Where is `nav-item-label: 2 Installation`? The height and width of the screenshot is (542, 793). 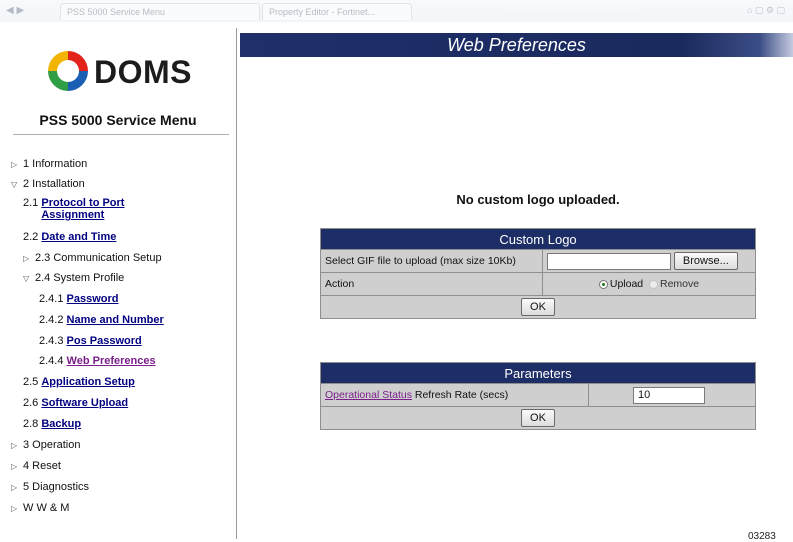 nav-item-label: 2 Installation is located at coordinates (54, 184).